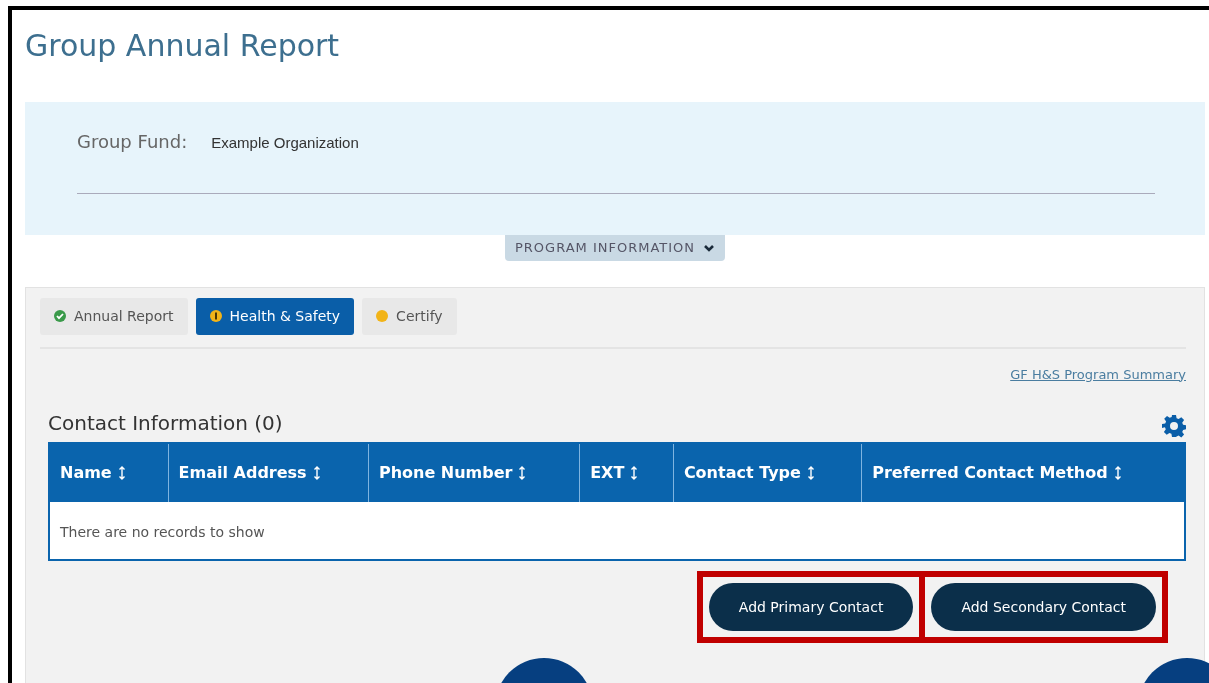 The width and height of the screenshot is (1209, 683). I want to click on tab: Health & Safety, so click(275, 316).